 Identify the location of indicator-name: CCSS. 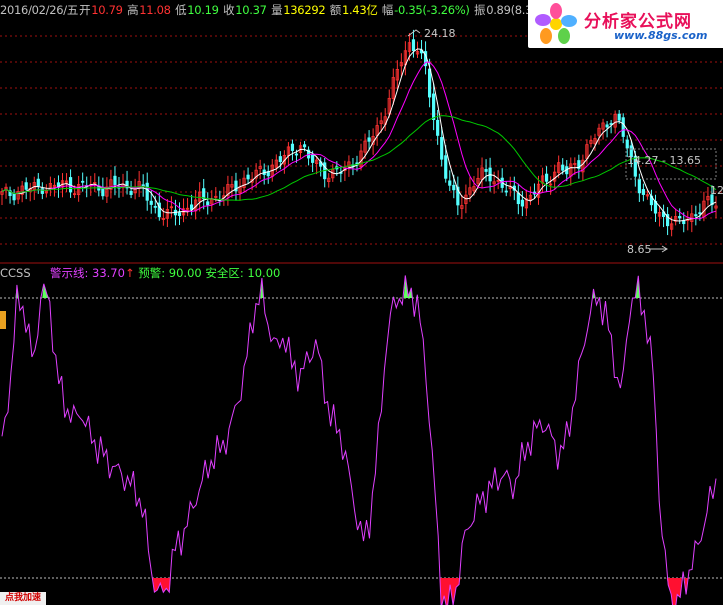
(15, 273).